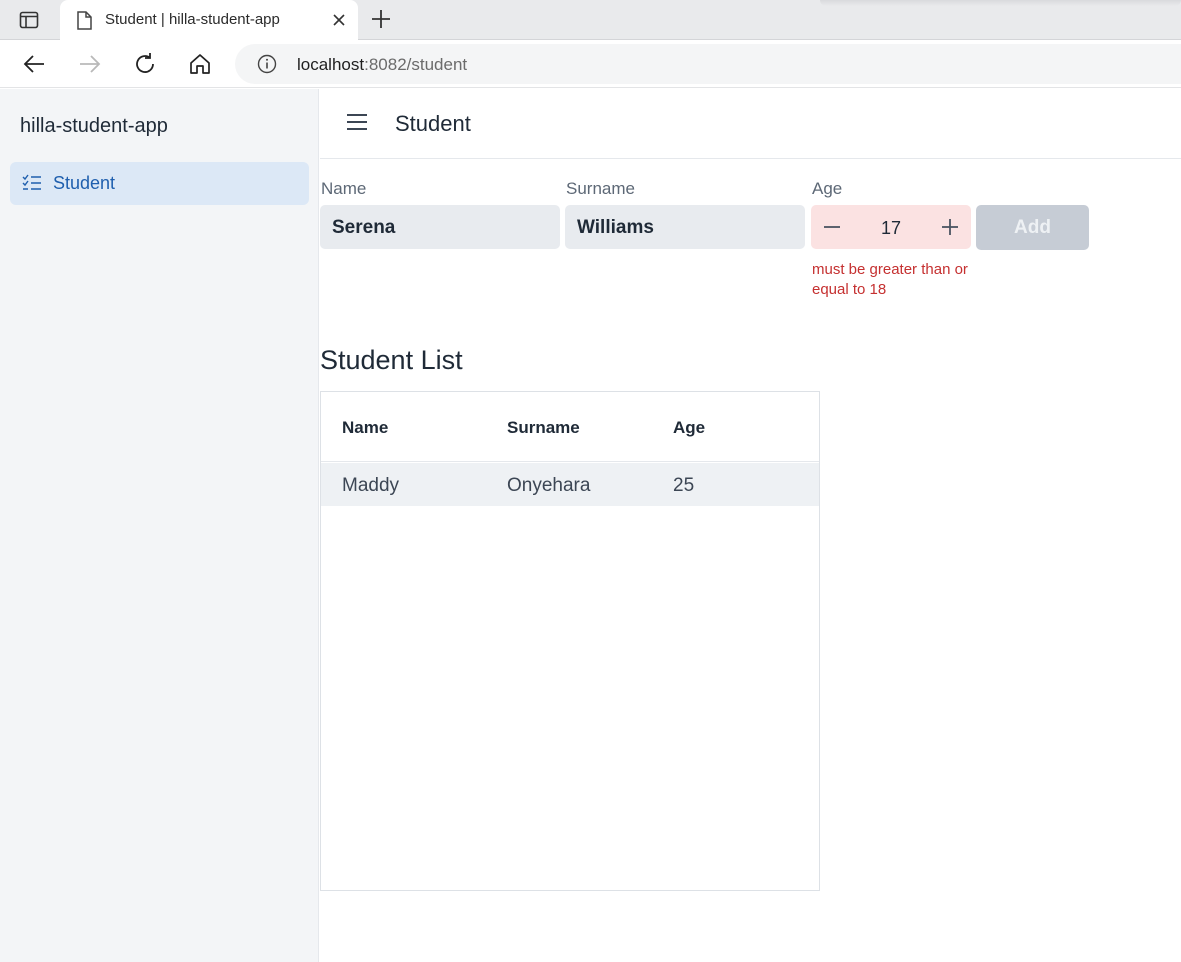  What do you see at coordinates (689, 428) in the screenshot?
I see `column-header-age: Age` at bounding box center [689, 428].